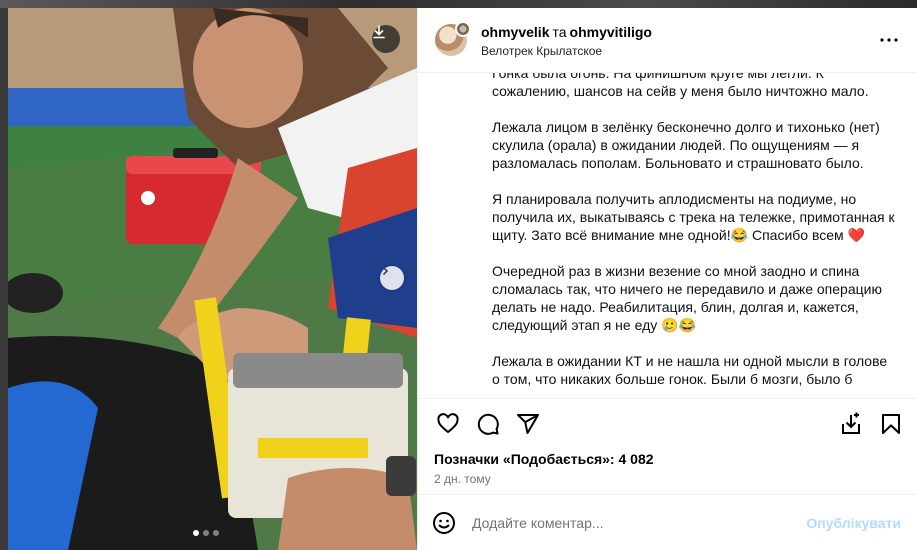 The height and width of the screenshot is (550, 917). Describe the element at coordinates (458, 4) in the screenshot. I see `backdrop` at that location.